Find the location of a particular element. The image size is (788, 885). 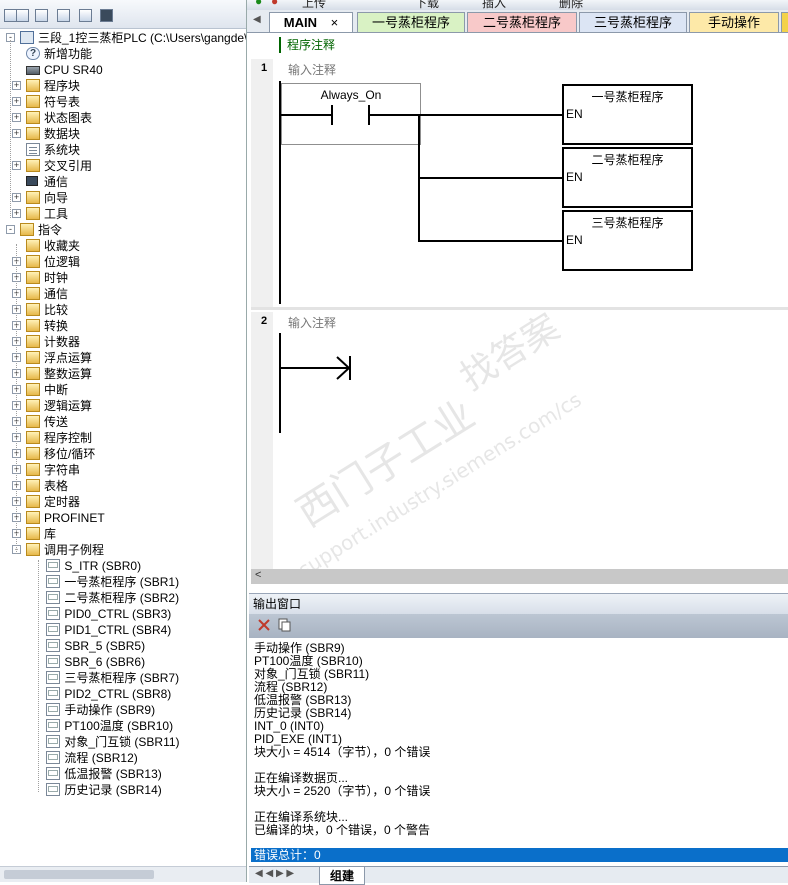

tree-project-root: - 三段_1控三蒸柜PLC (C:\Users\gangde\Des is located at coordinates (123, 38).